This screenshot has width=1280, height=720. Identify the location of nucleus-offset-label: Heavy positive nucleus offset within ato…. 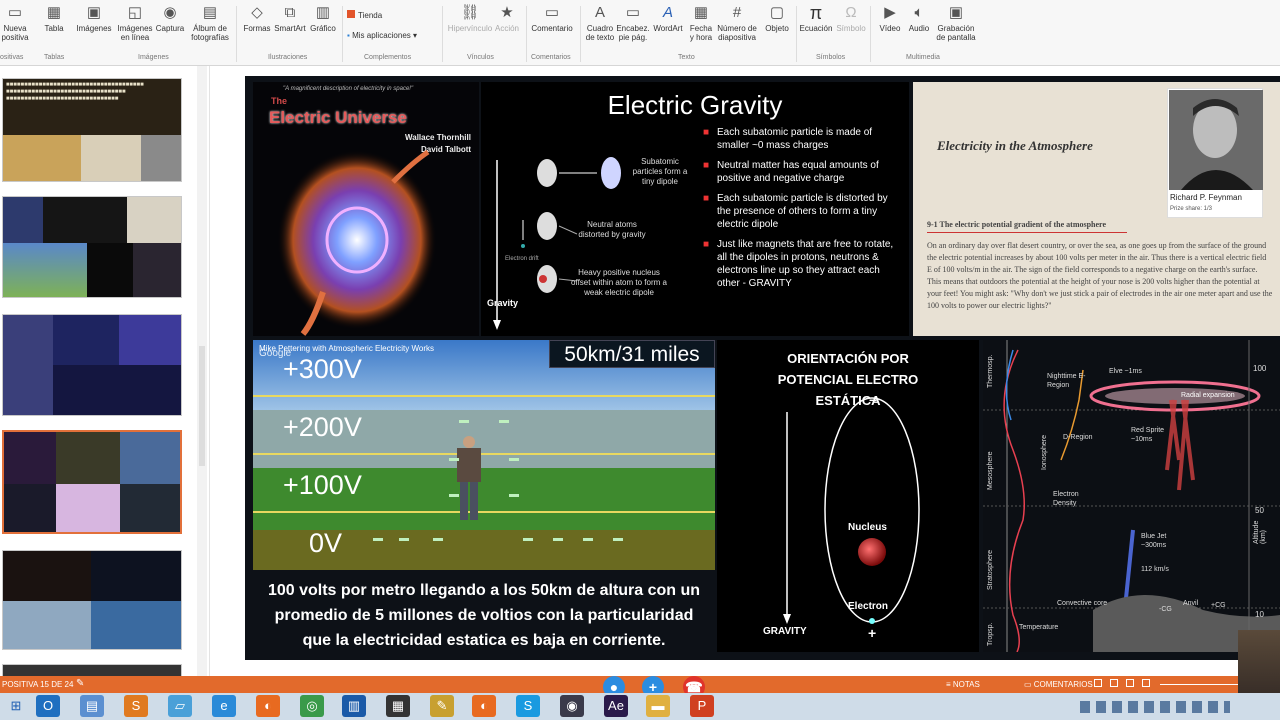
(619, 282).